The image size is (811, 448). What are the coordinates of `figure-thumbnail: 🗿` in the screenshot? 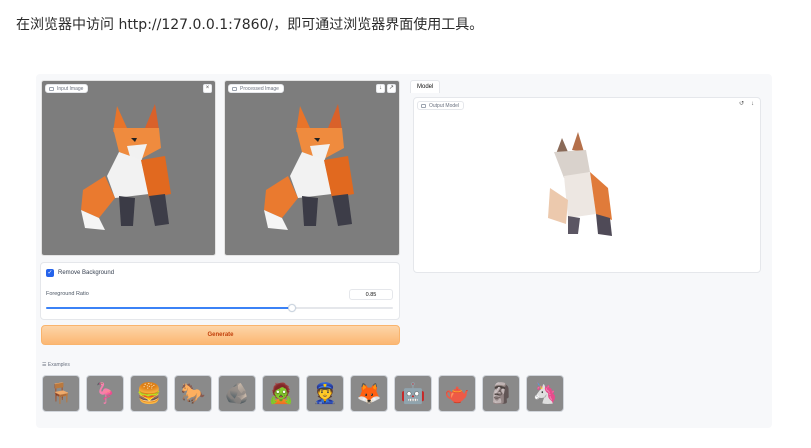 It's located at (501, 394).